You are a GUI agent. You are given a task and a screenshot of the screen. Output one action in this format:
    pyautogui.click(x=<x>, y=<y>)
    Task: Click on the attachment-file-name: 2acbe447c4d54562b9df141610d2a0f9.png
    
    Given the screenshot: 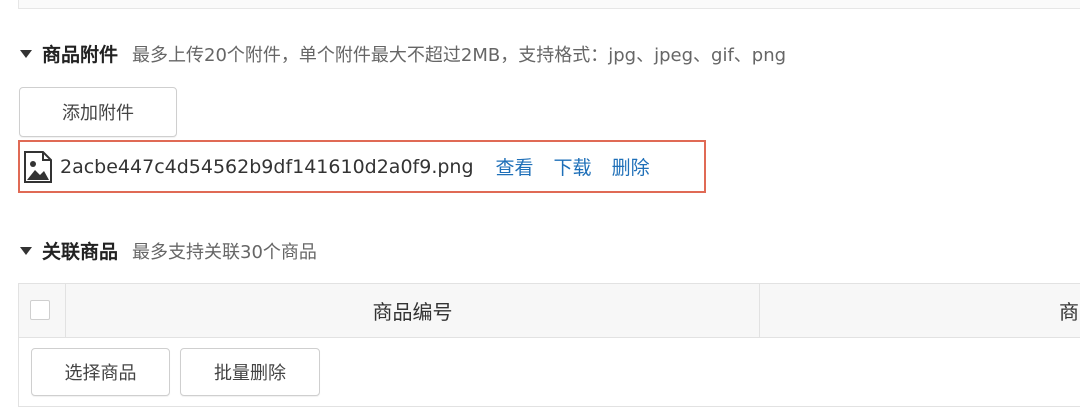 What is the action you would take?
    pyautogui.click(x=267, y=166)
    